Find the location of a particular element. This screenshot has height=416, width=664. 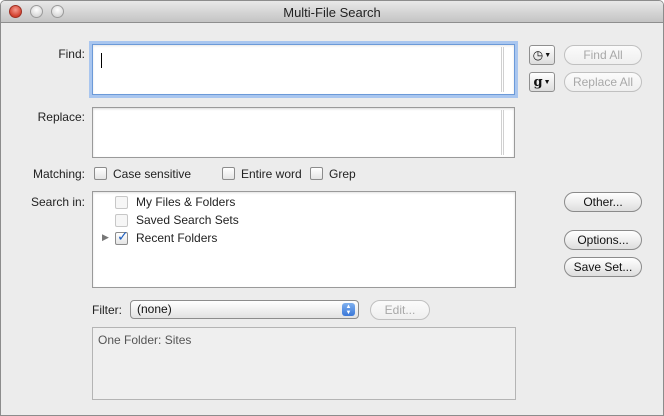

find-label: Find: is located at coordinates (71, 54).